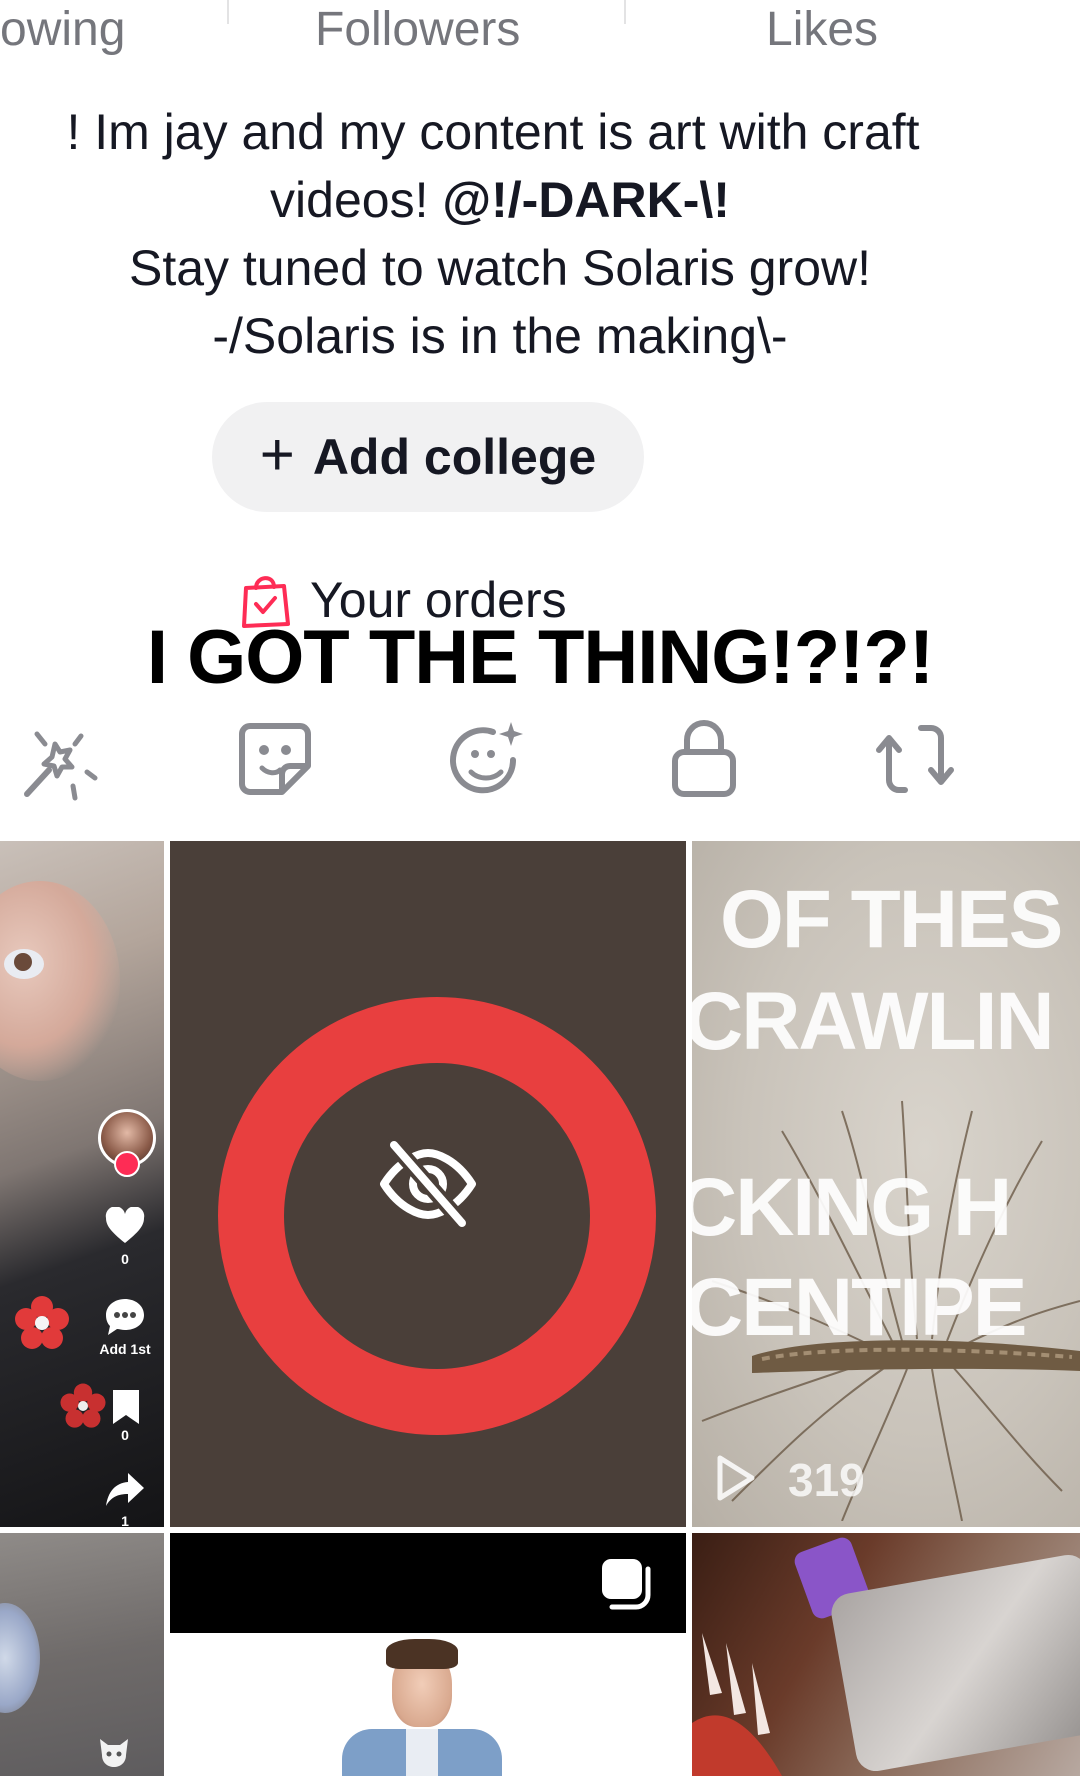 The width and height of the screenshot is (1080, 1776). I want to click on follow-badge-icon, so click(127, 1164).